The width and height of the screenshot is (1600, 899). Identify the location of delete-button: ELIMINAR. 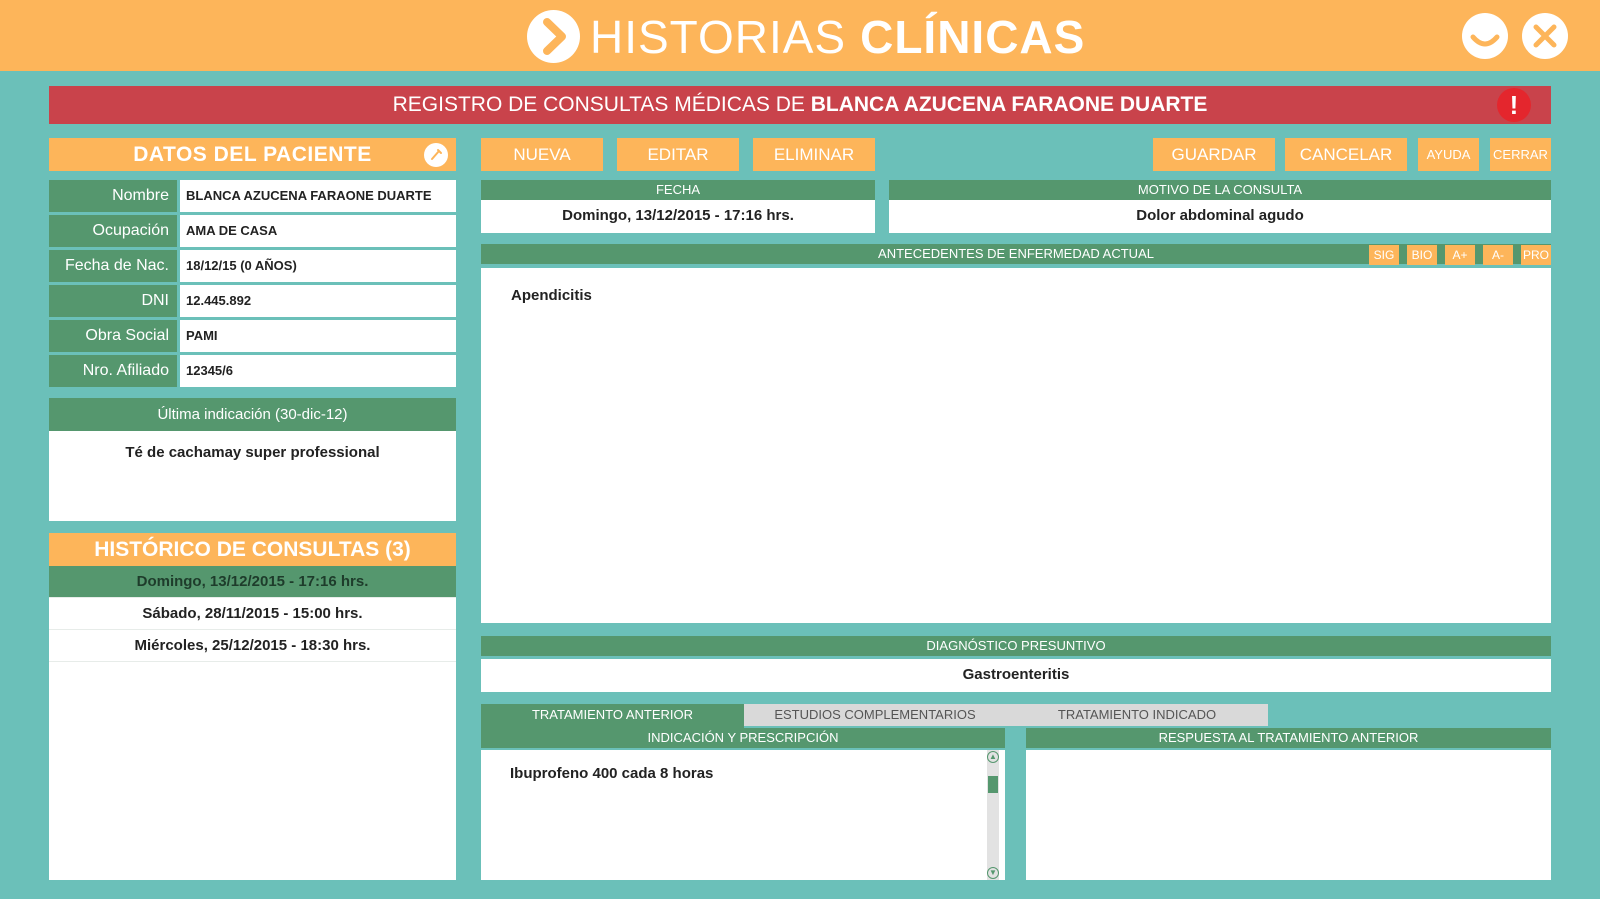
(814, 154).